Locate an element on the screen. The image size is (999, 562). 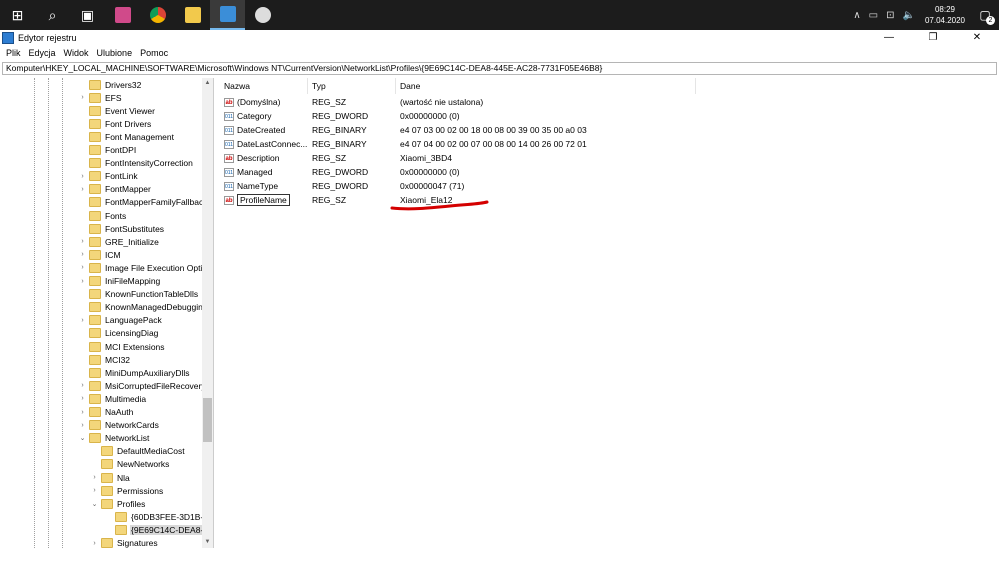
tree-item-label: FontMapper is located at coordinates (128, 189).